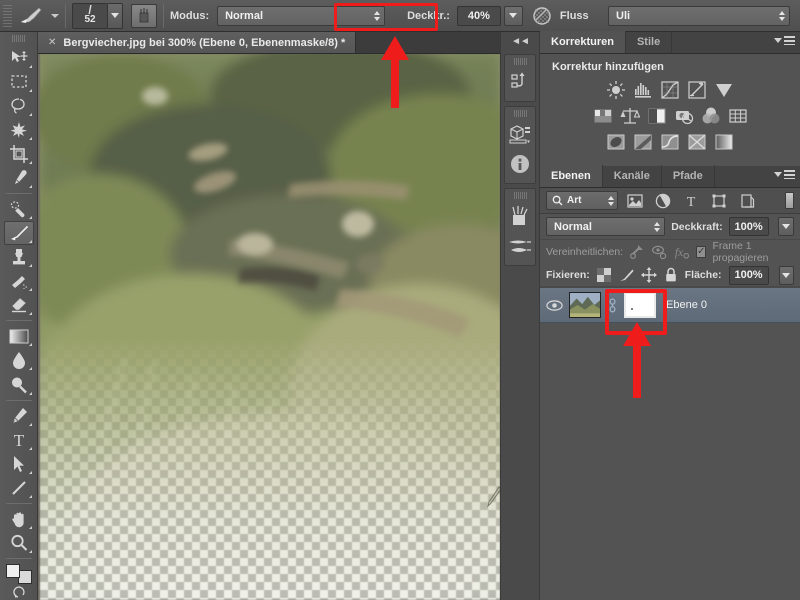 The height and width of the screenshot is (600, 800). Describe the element at coordinates (602, 115) in the screenshot. I see `hue-saturation-icon` at that location.